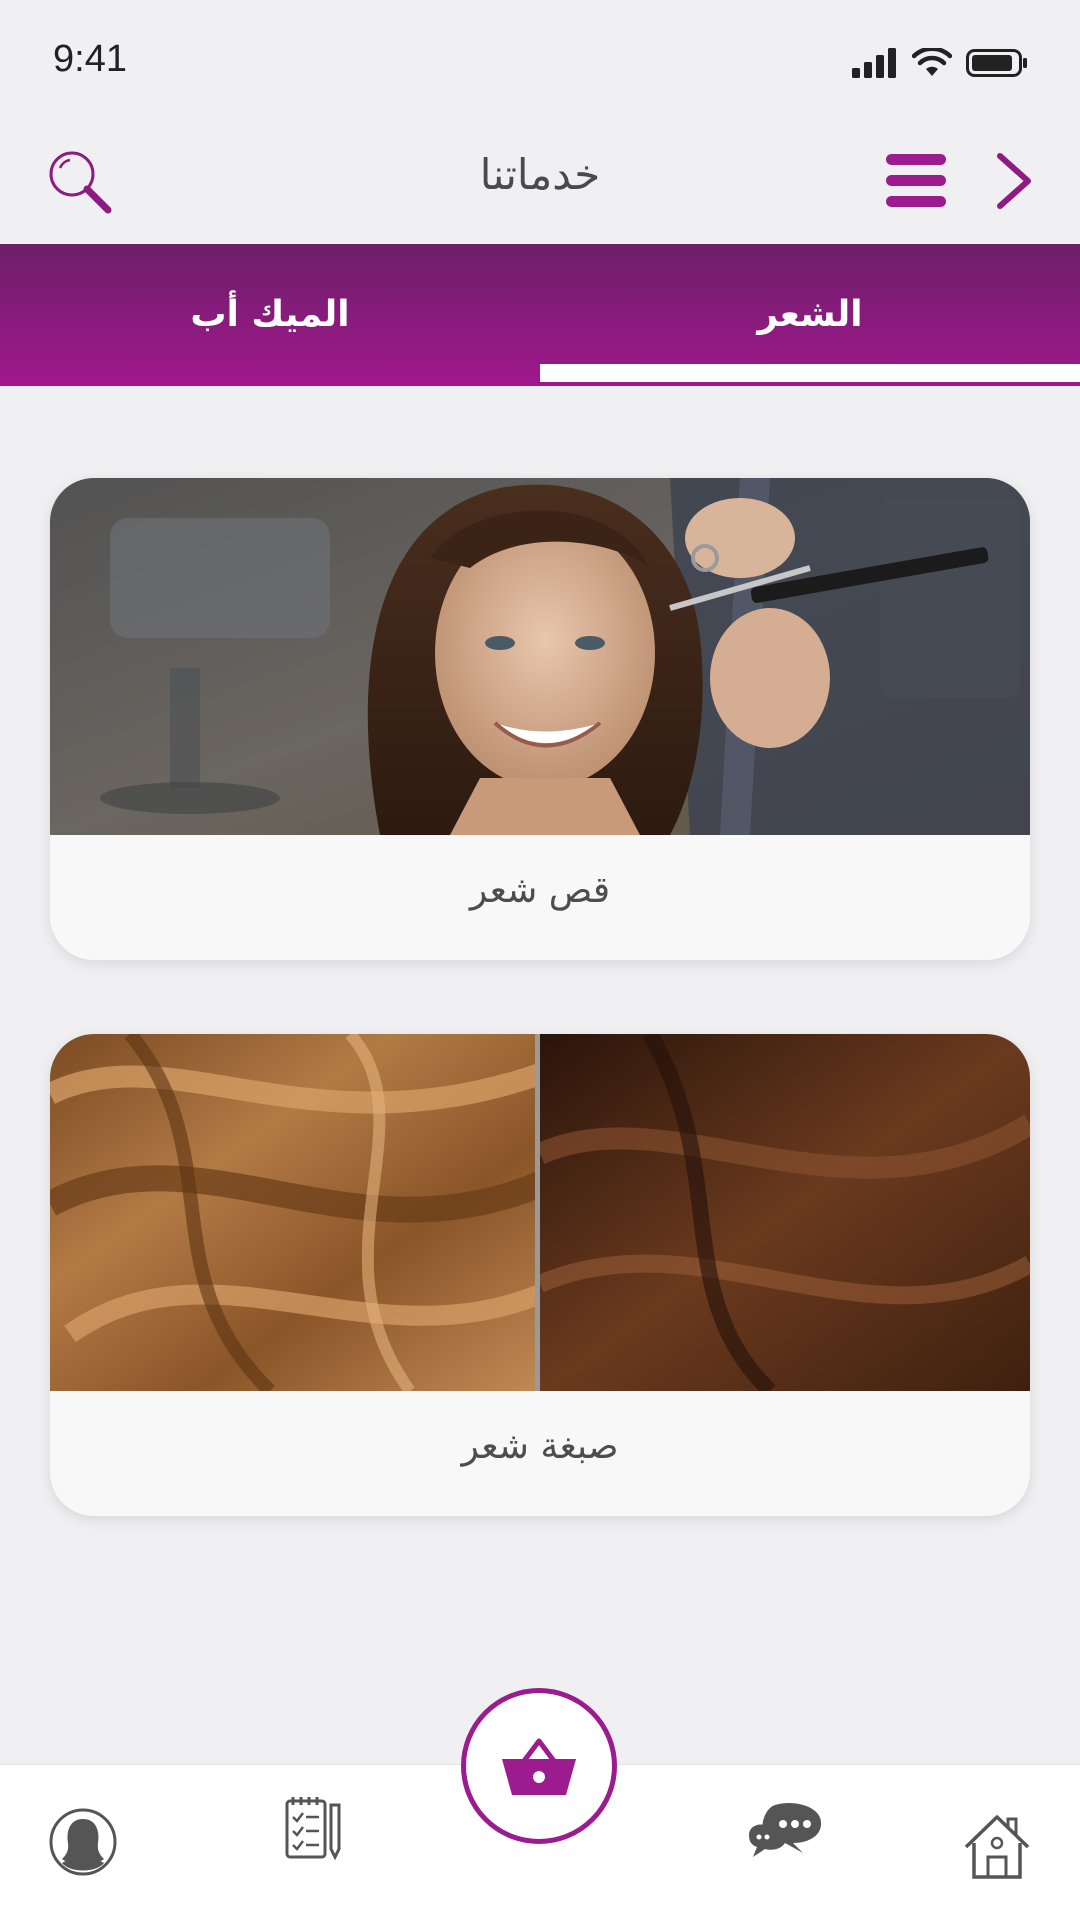 This screenshot has width=1080, height=1920. What do you see at coordinates (874, 63) in the screenshot?
I see `signal-icon` at bounding box center [874, 63].